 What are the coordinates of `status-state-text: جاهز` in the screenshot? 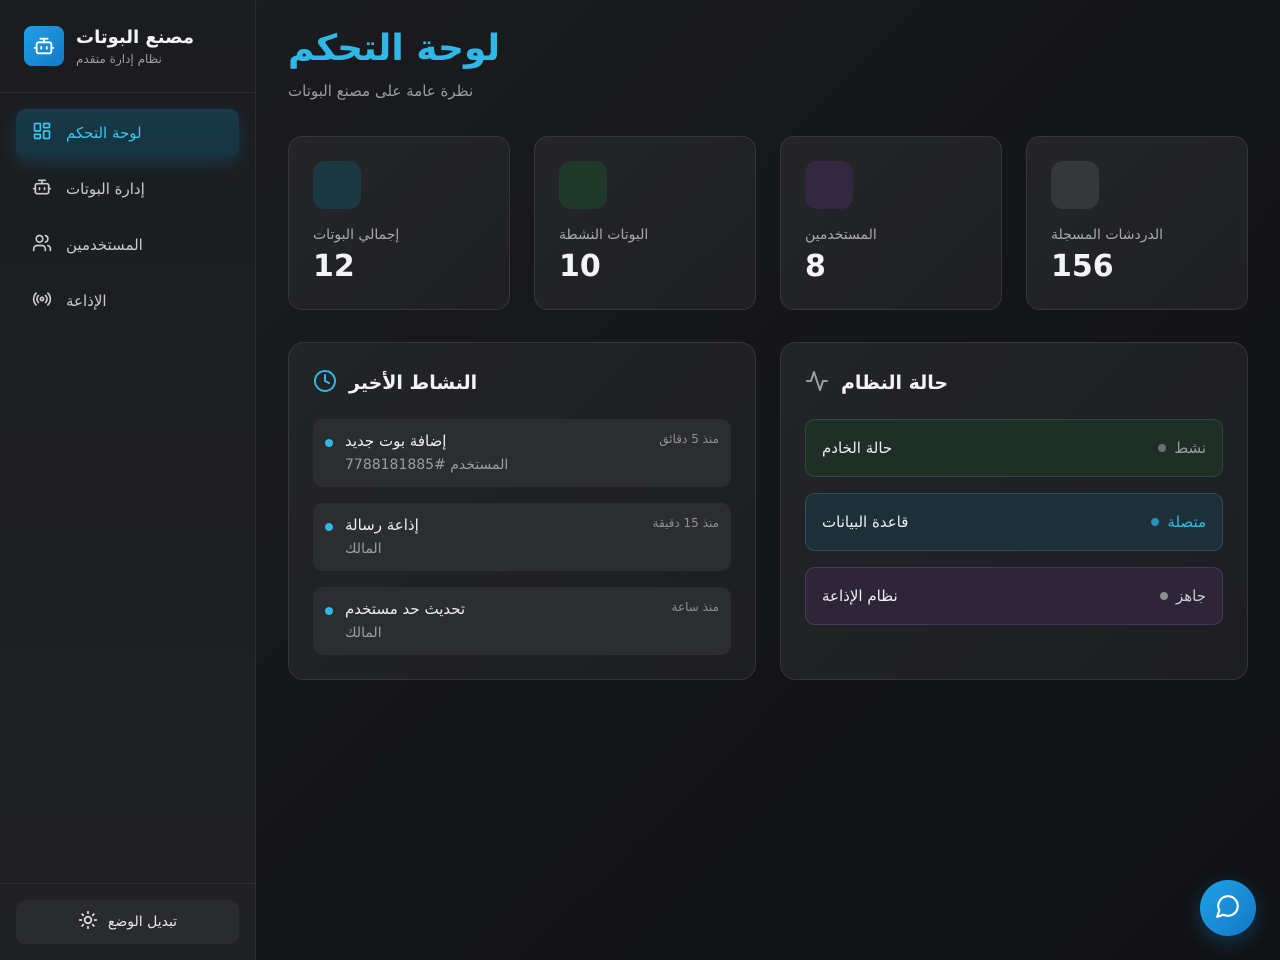 It's located at (1190, 596).